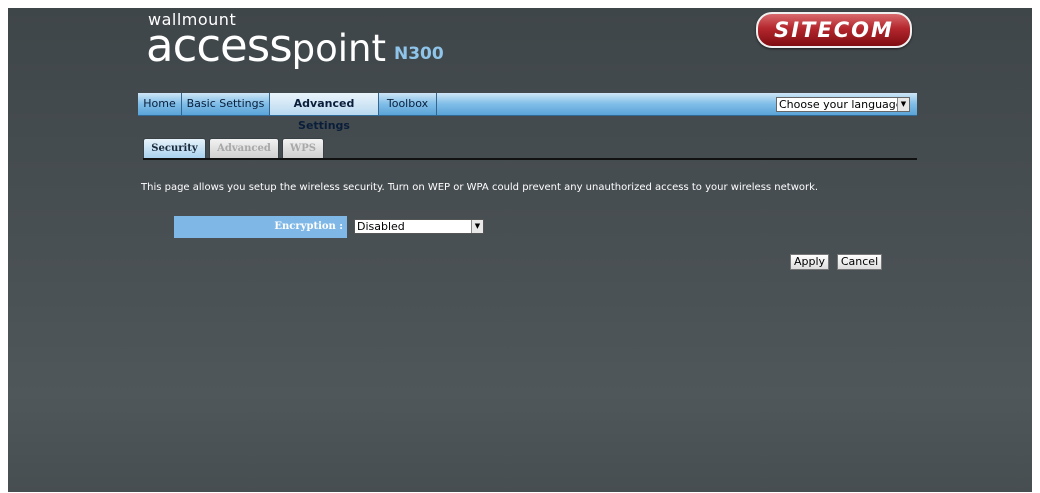 The height and width of the screenshot is (493, 1040). Describe the element at coordinates (303, 148) in the screenshot. I see `tab-wps: WPS` at that location.